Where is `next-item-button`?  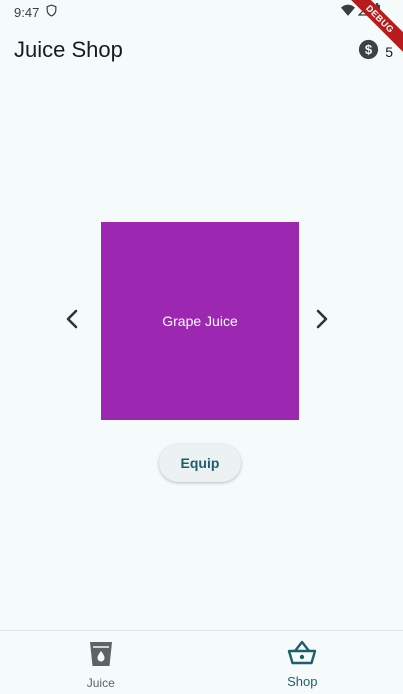 next-item-button is located at coordinates (322, 321).